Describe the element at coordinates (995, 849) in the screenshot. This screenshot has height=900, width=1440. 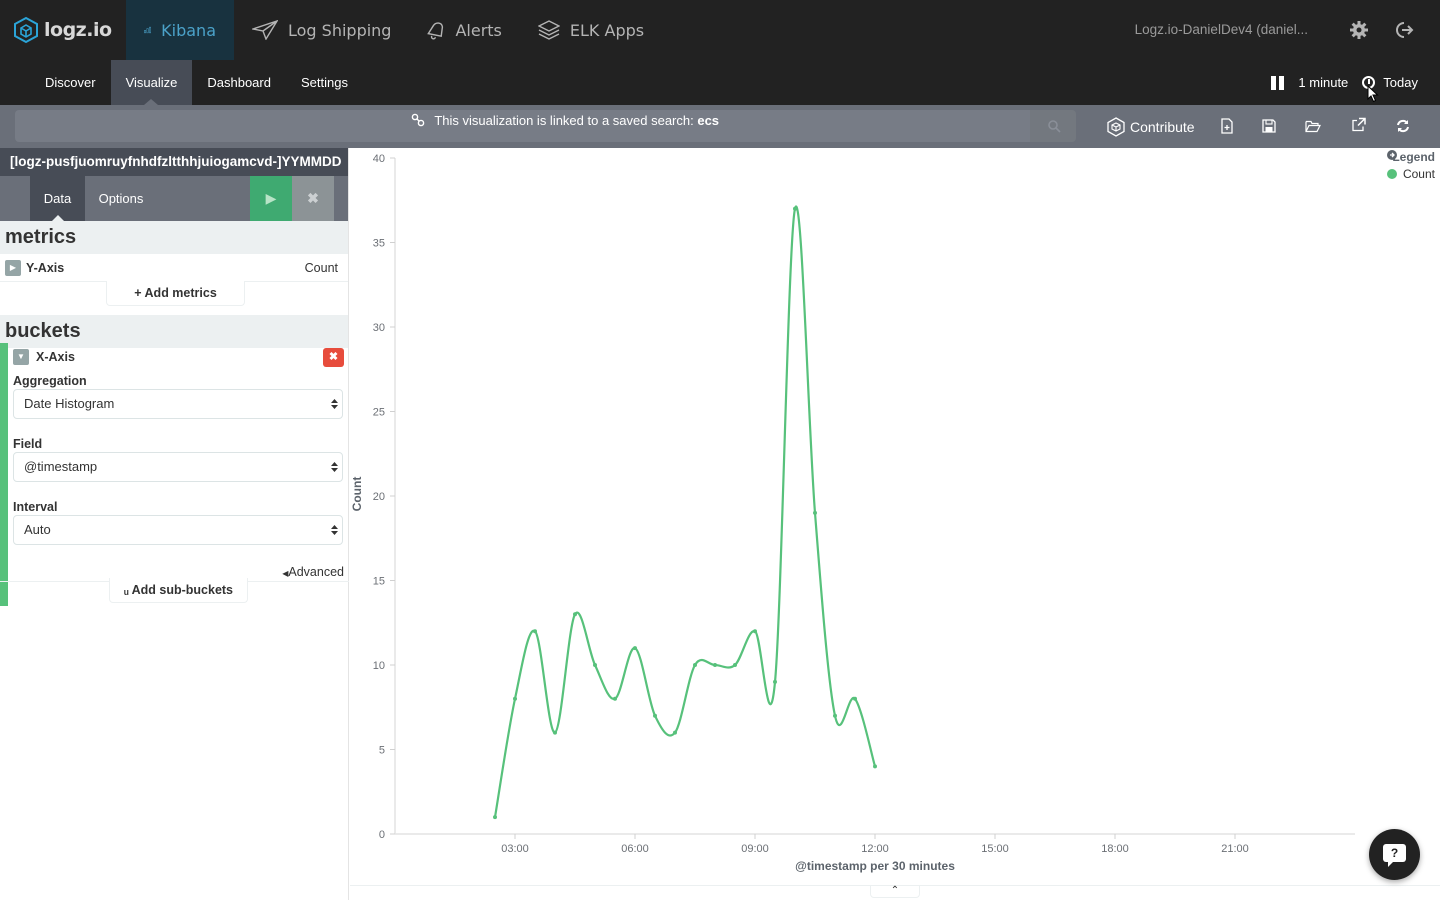
I see `x-tick-label: 15:00` at that location.